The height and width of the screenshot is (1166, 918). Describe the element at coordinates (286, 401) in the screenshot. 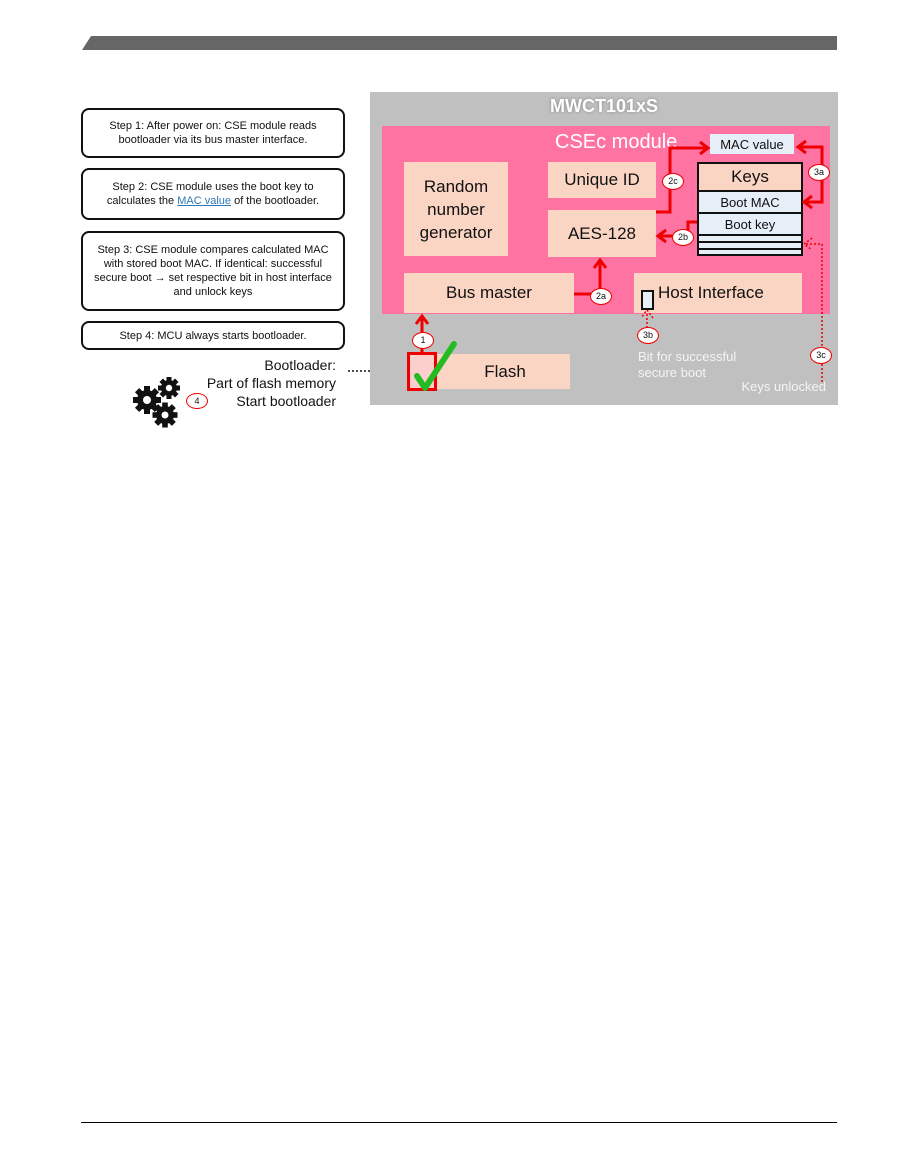

I see `start-bootloader-label: Start bootloader` at that location.